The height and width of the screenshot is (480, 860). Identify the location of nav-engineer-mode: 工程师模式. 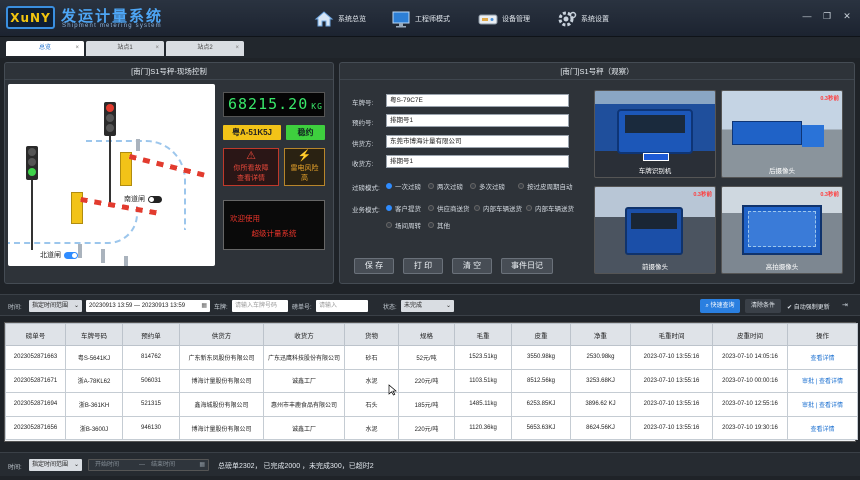
(420, 19).